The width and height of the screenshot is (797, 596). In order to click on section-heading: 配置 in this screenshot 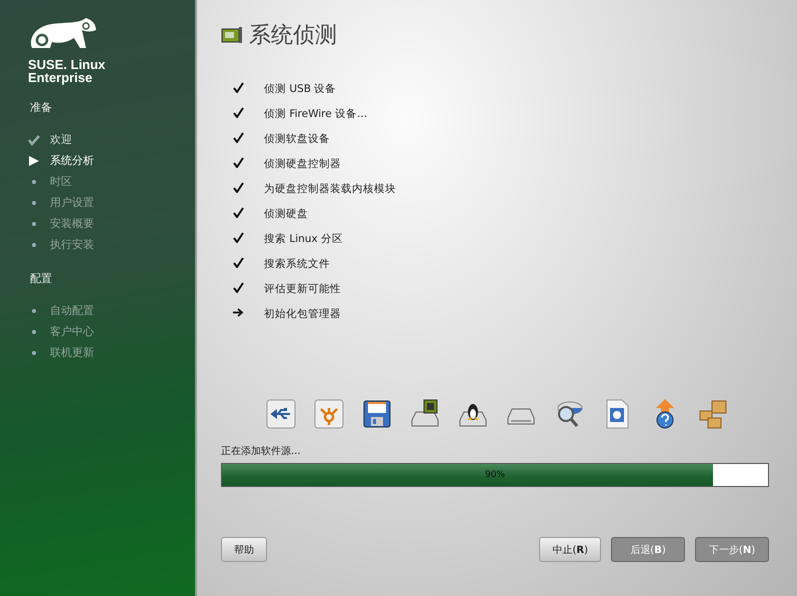, I will do `click(41, 278)`.